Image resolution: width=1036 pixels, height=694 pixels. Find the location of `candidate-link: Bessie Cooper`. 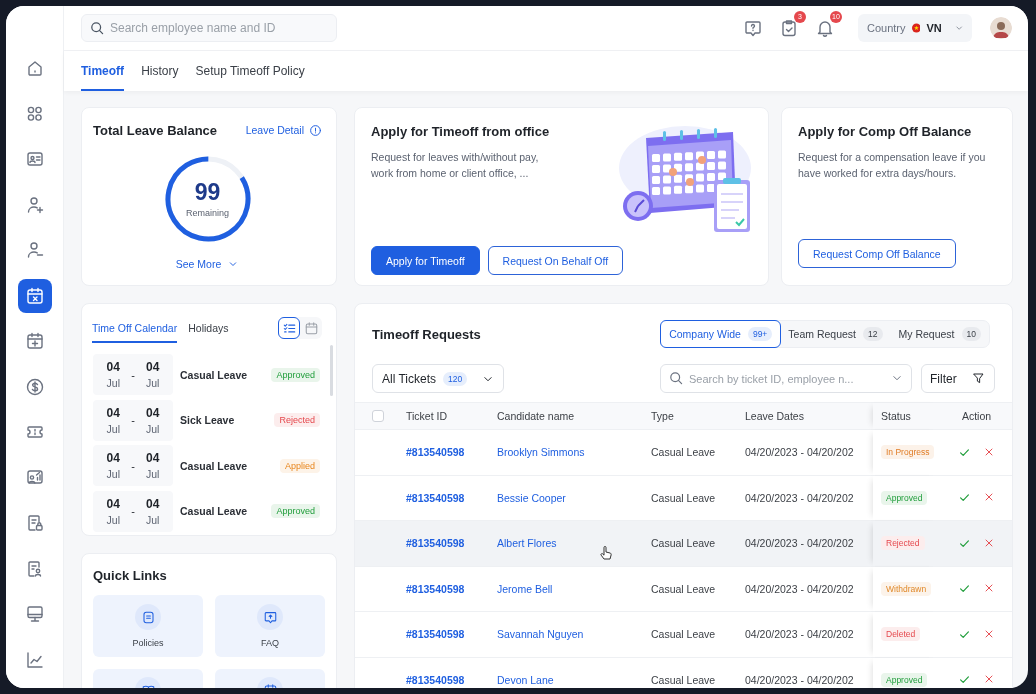

candidate-link: Bessie Cooper is located at coordinates (531, 497).